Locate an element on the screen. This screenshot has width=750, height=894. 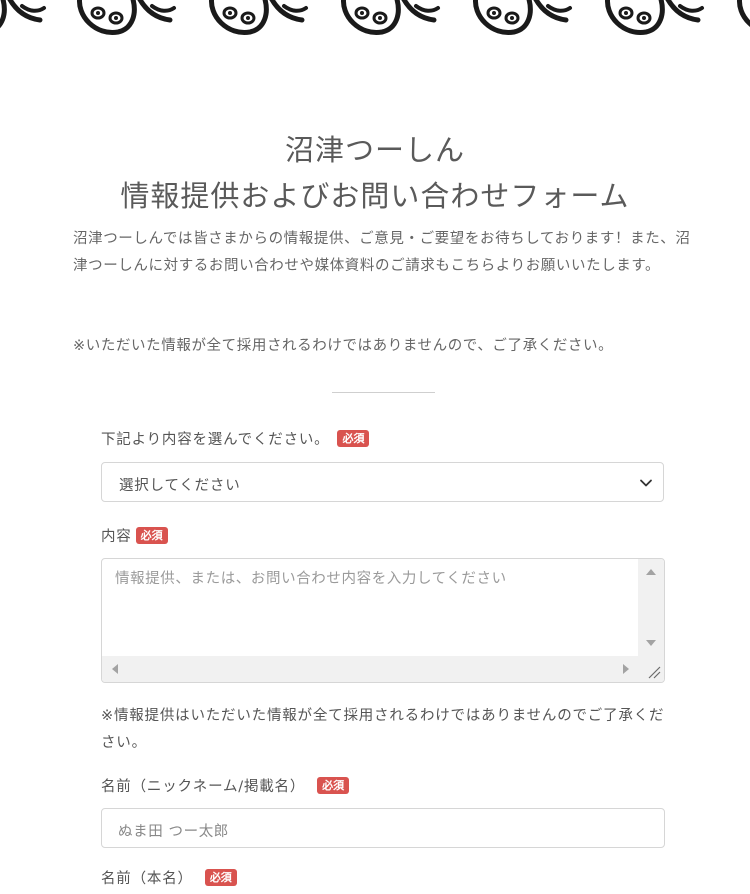
content-label-text: 内容 is located at coordinates (116, 537).